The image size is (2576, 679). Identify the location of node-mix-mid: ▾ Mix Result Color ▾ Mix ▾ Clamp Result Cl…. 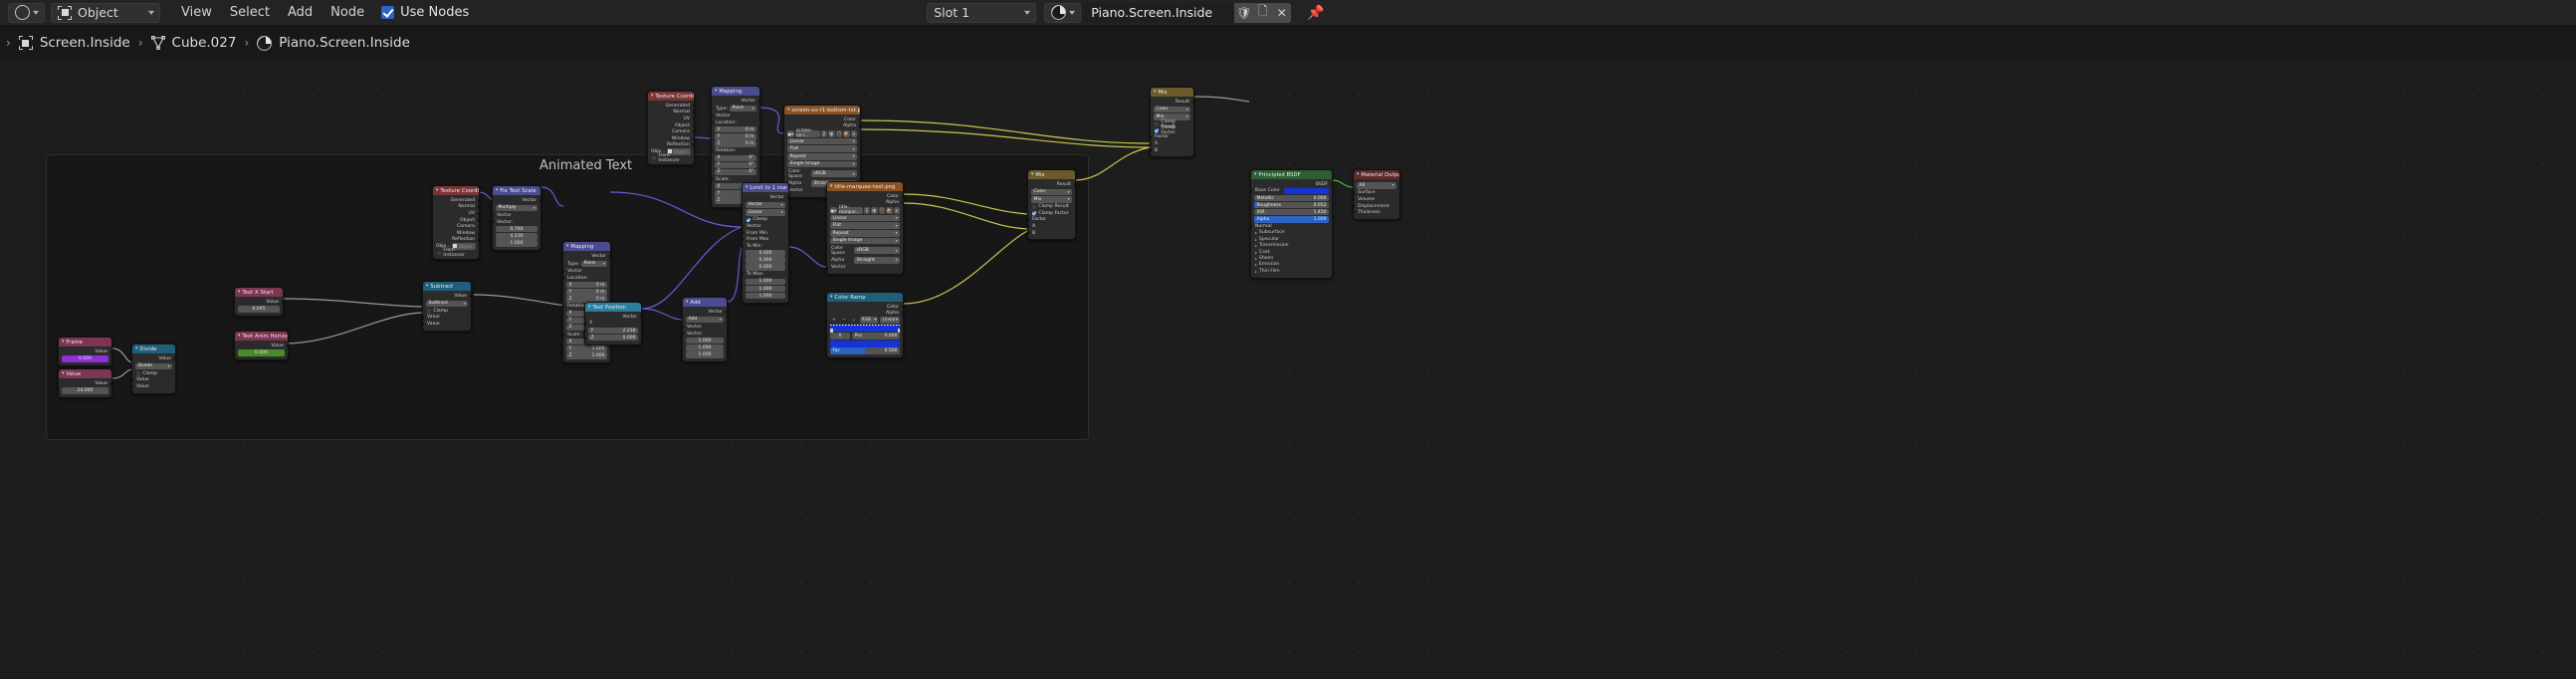
(1051, 205).